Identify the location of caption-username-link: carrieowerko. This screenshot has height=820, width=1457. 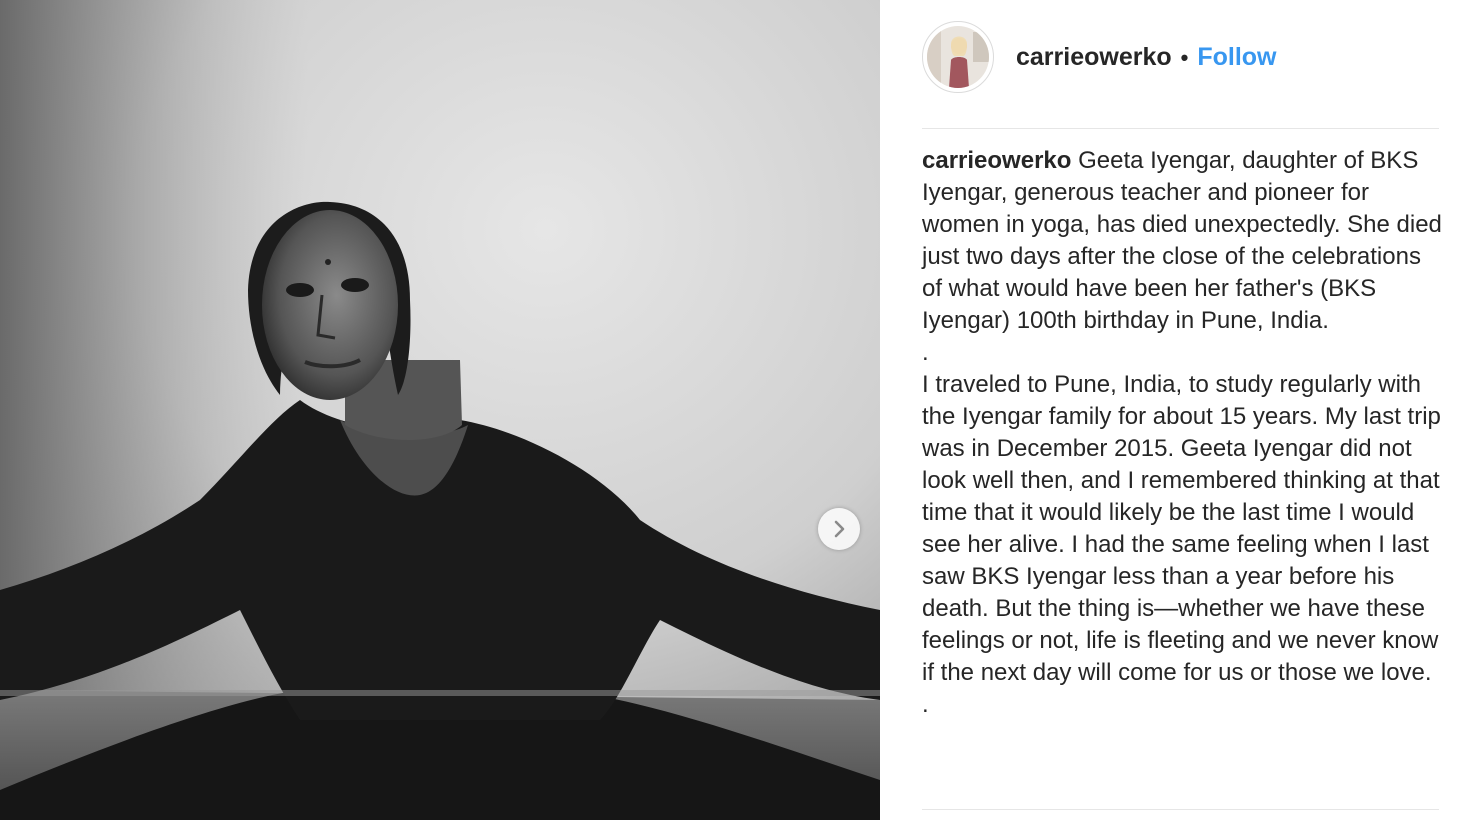
(996, 160).